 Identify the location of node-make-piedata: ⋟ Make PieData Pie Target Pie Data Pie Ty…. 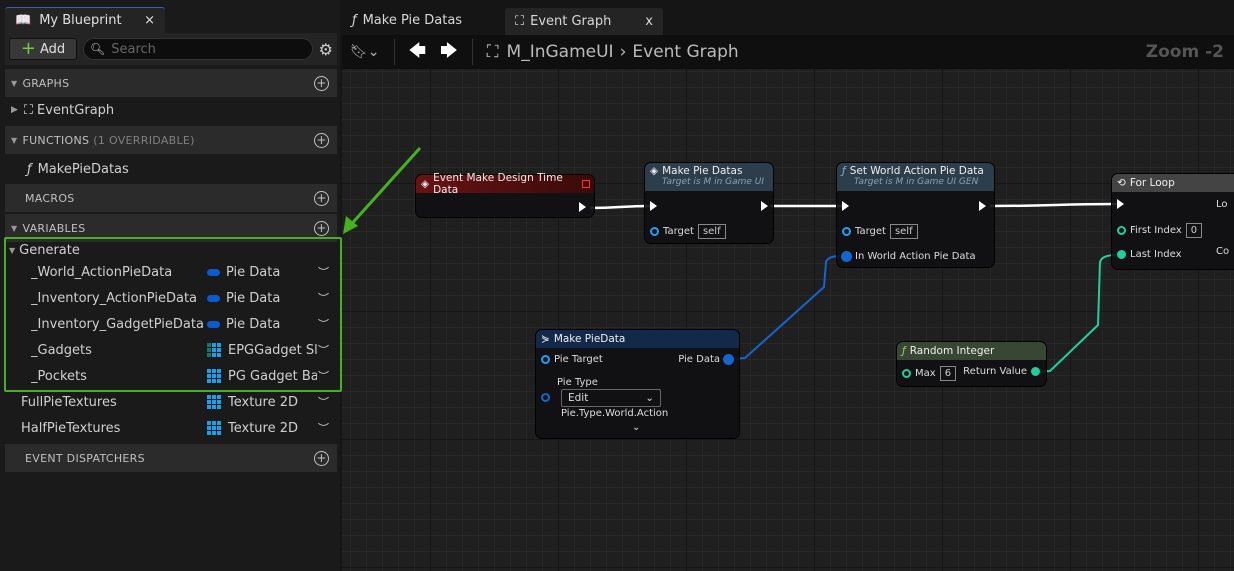
(637, 384).